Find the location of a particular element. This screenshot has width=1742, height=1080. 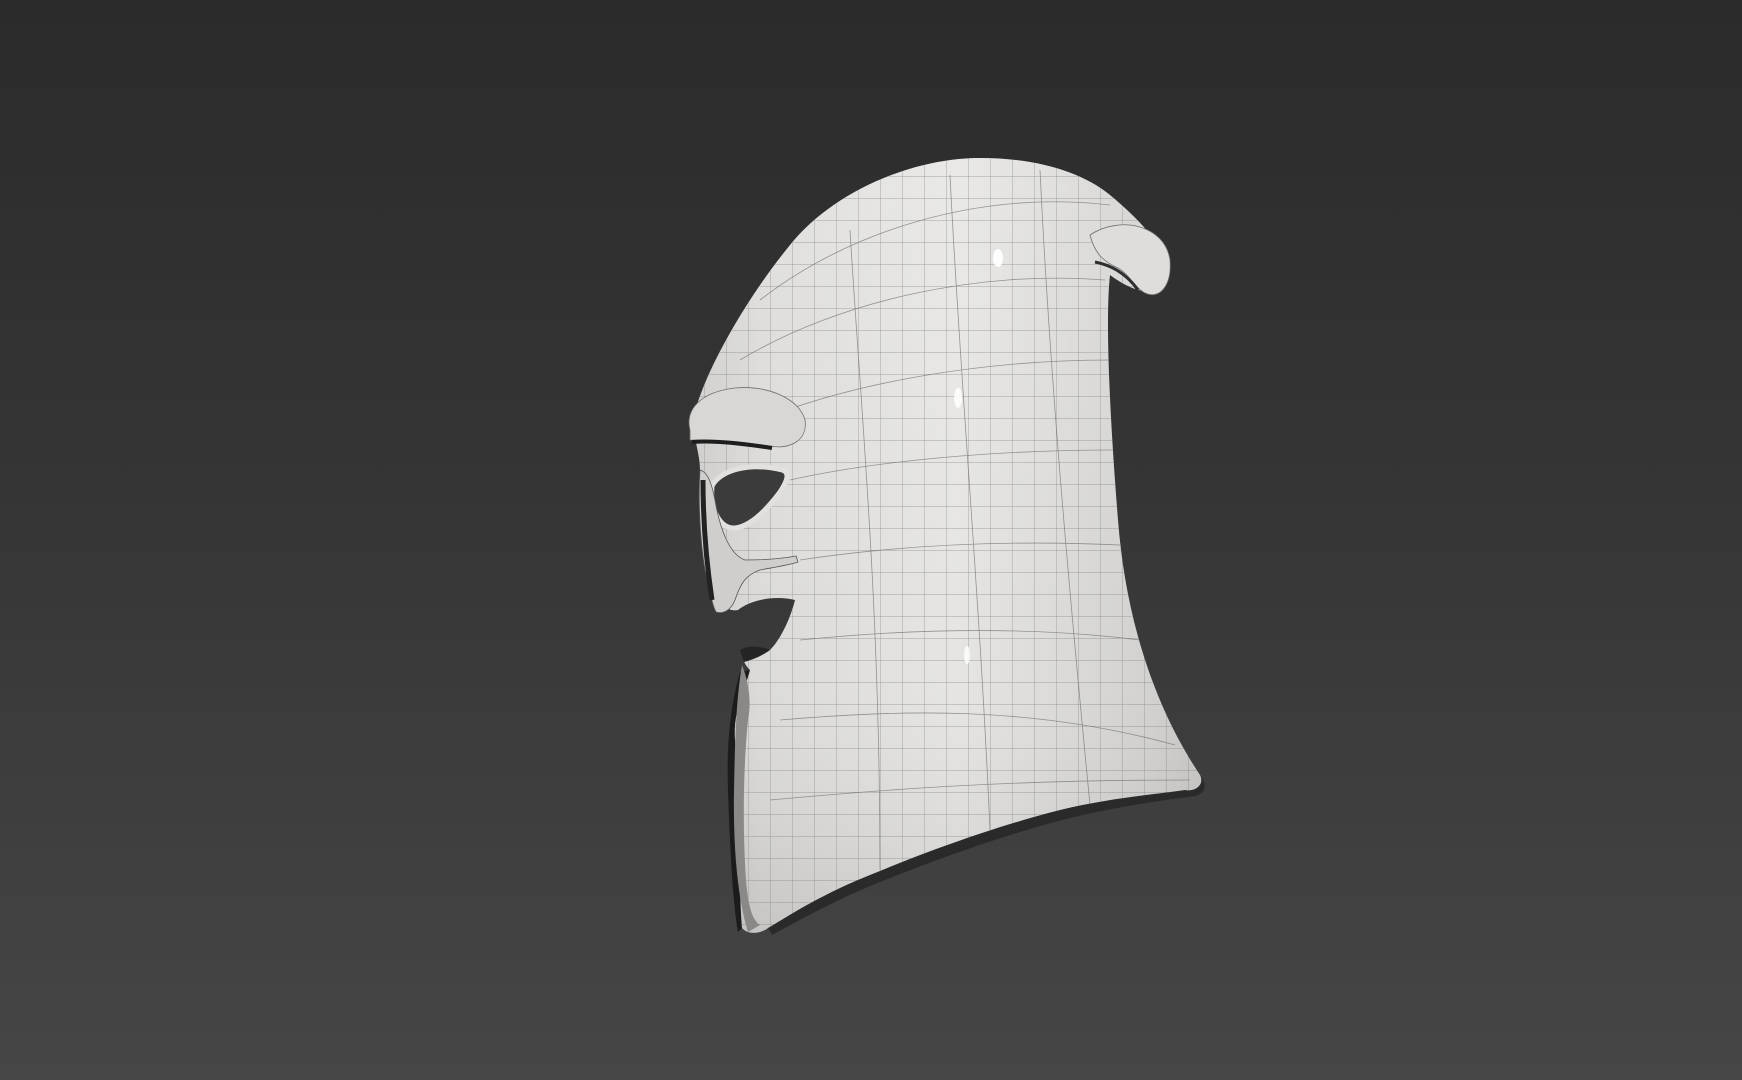

specular-highlight-upper is located at coordinates (998, 258).